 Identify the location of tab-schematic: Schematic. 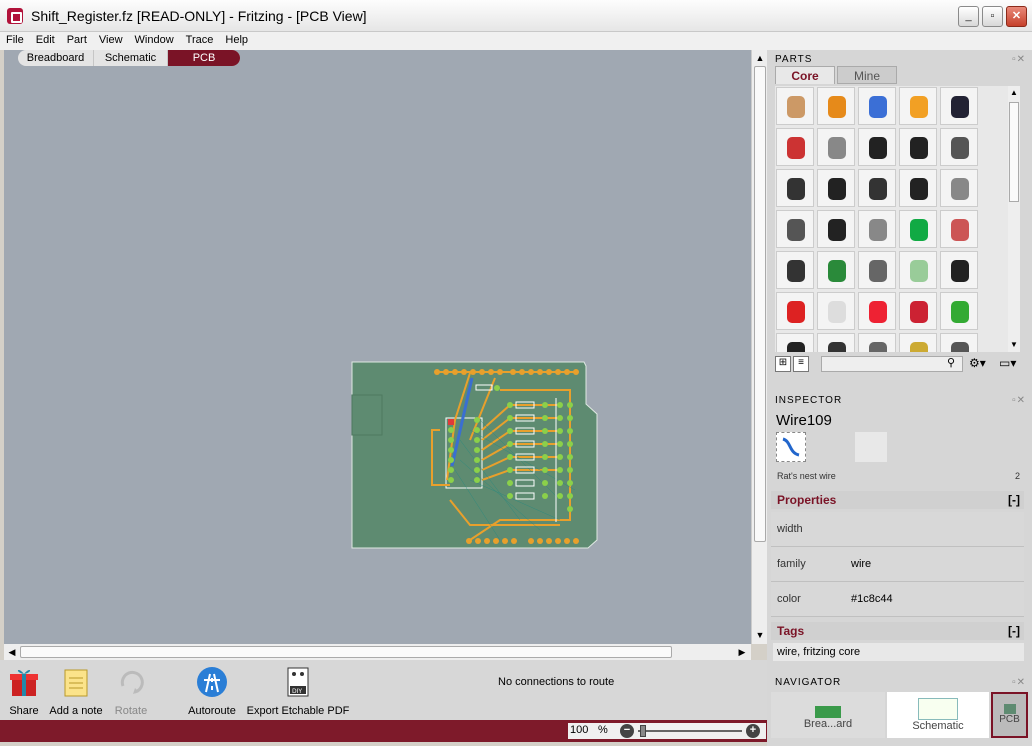
(131, 58).